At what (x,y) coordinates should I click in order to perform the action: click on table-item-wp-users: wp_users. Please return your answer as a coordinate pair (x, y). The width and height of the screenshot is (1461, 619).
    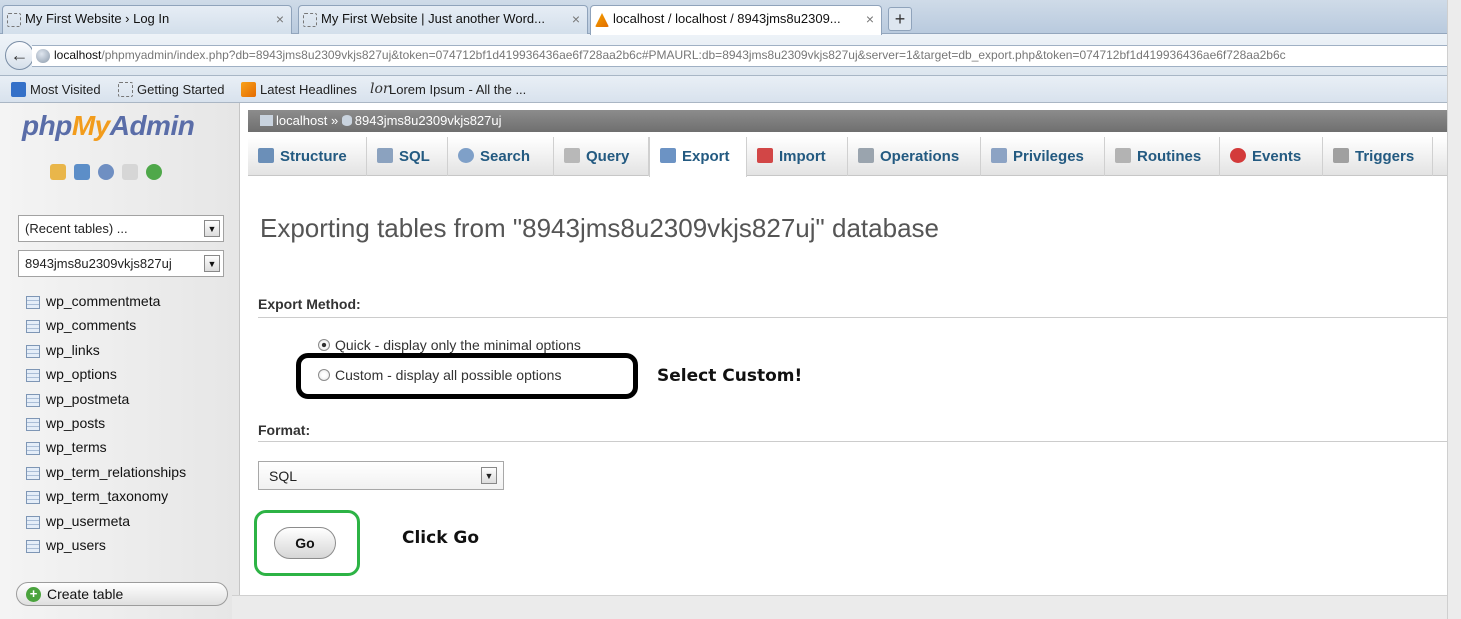
    Looking at the image, I should click on (106, 549).